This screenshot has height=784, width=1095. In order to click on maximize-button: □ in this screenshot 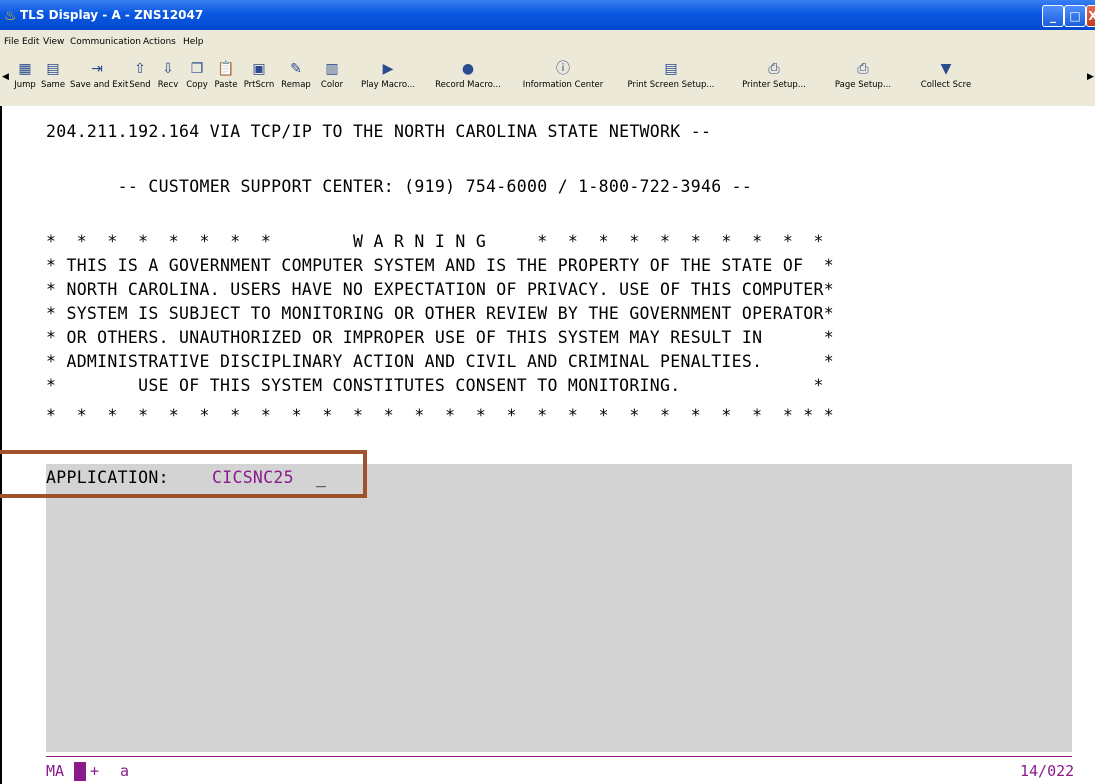, I will do `click(1075, 16)`.